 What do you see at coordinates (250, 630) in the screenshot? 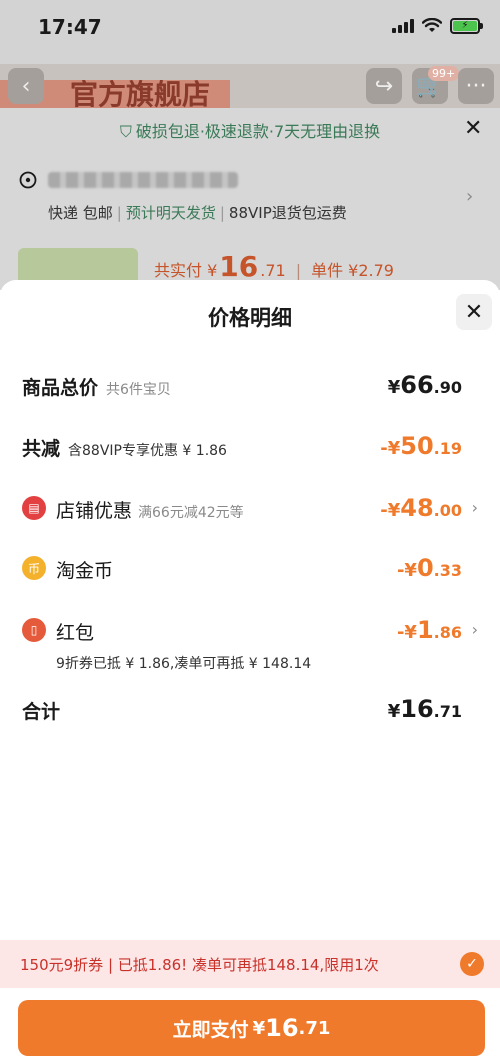
I see `red-packet-row: ▯ 红包 -¥ 1.86 ›` at bounding box center [250, 630].